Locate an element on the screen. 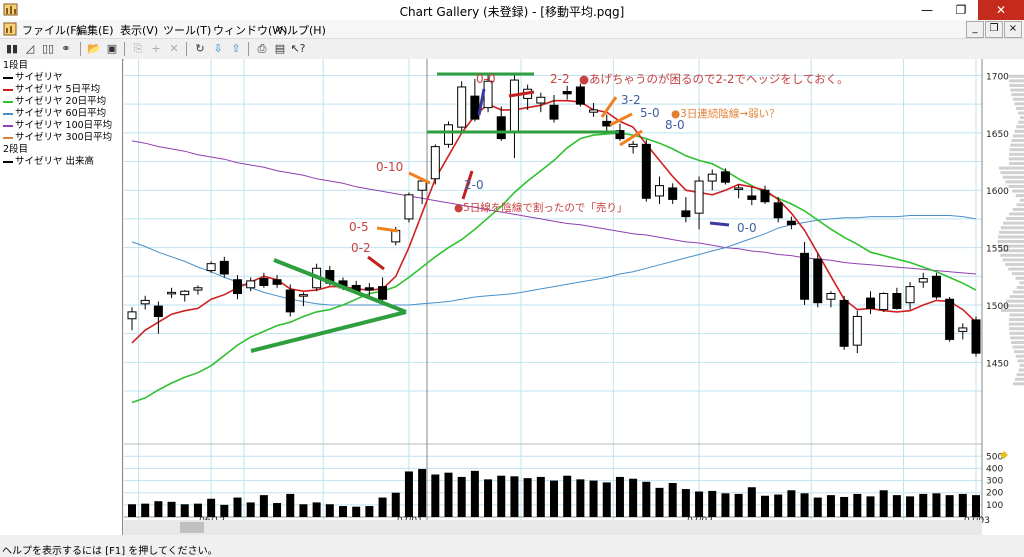 Image resolution: width=1024 pixels, height=557 pixels. legend-item: サイゼリヤ 300日平均 is located at coordinates (57, 138).